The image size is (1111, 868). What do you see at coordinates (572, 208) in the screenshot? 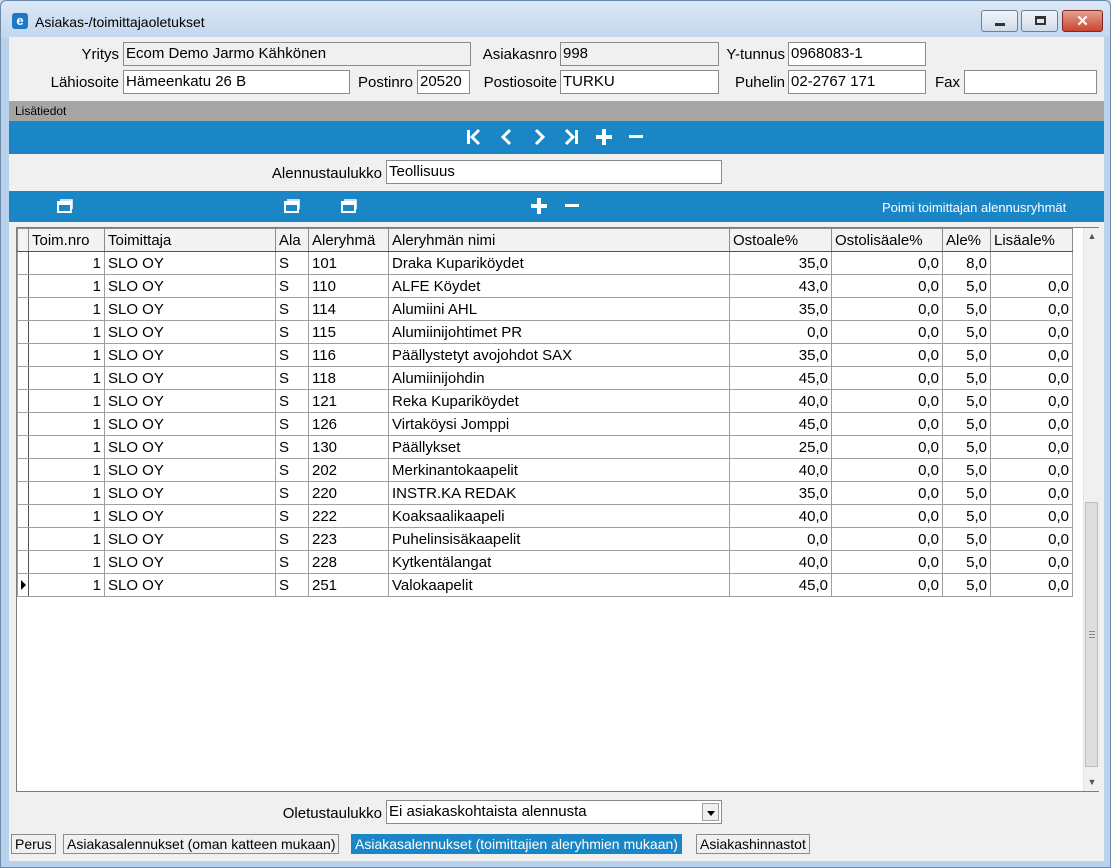
I see `remove-row-icon` at bounding box center [572, 208].